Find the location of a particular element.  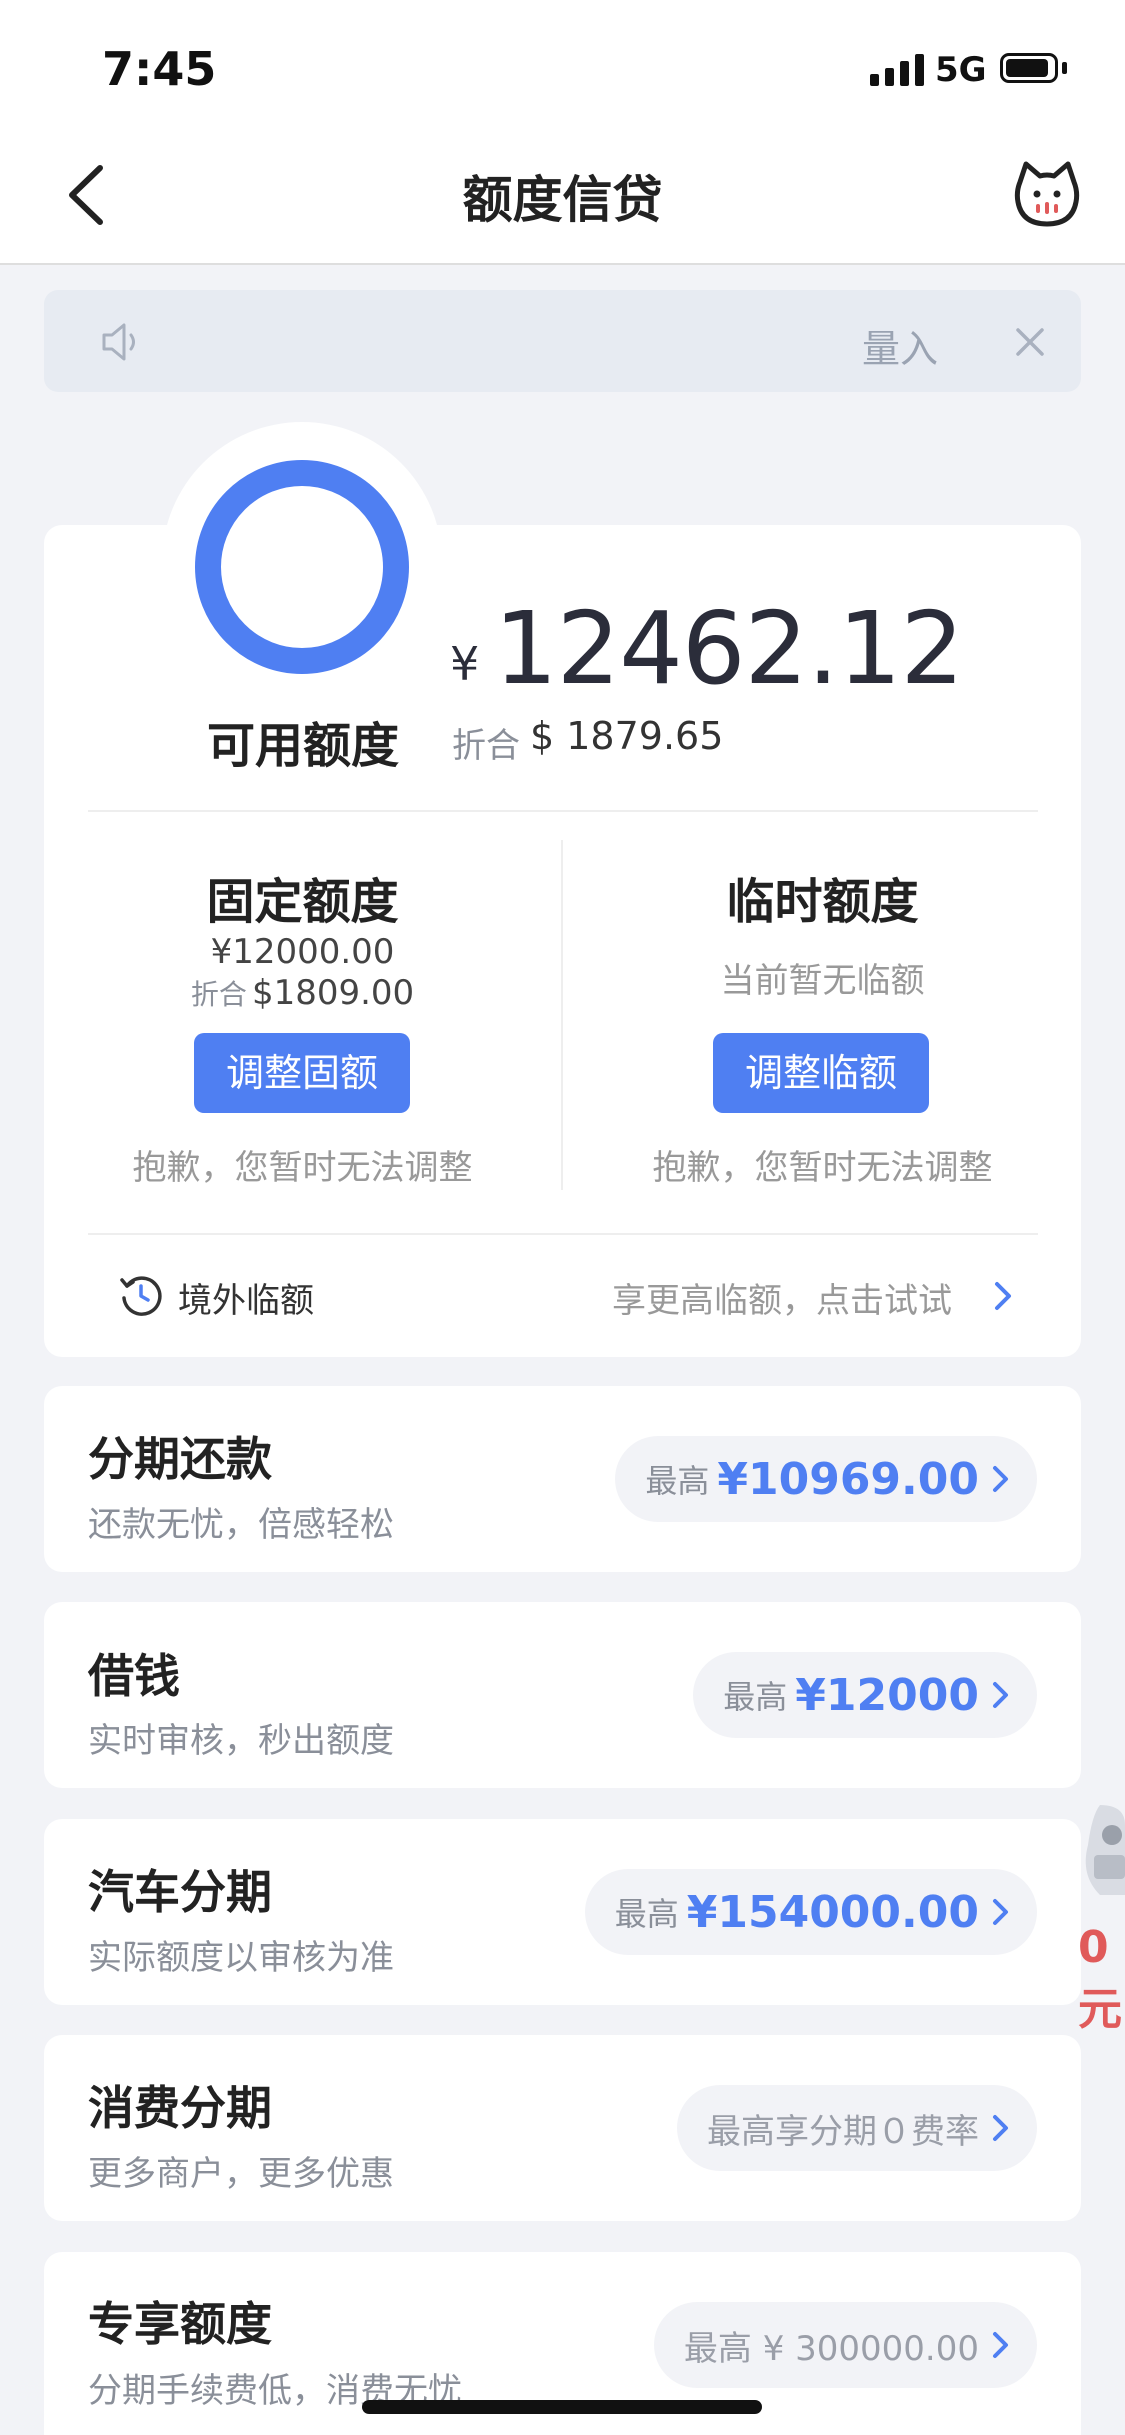

pill-text: 最高享分期０费率 is located at coordinates (843, 2131).